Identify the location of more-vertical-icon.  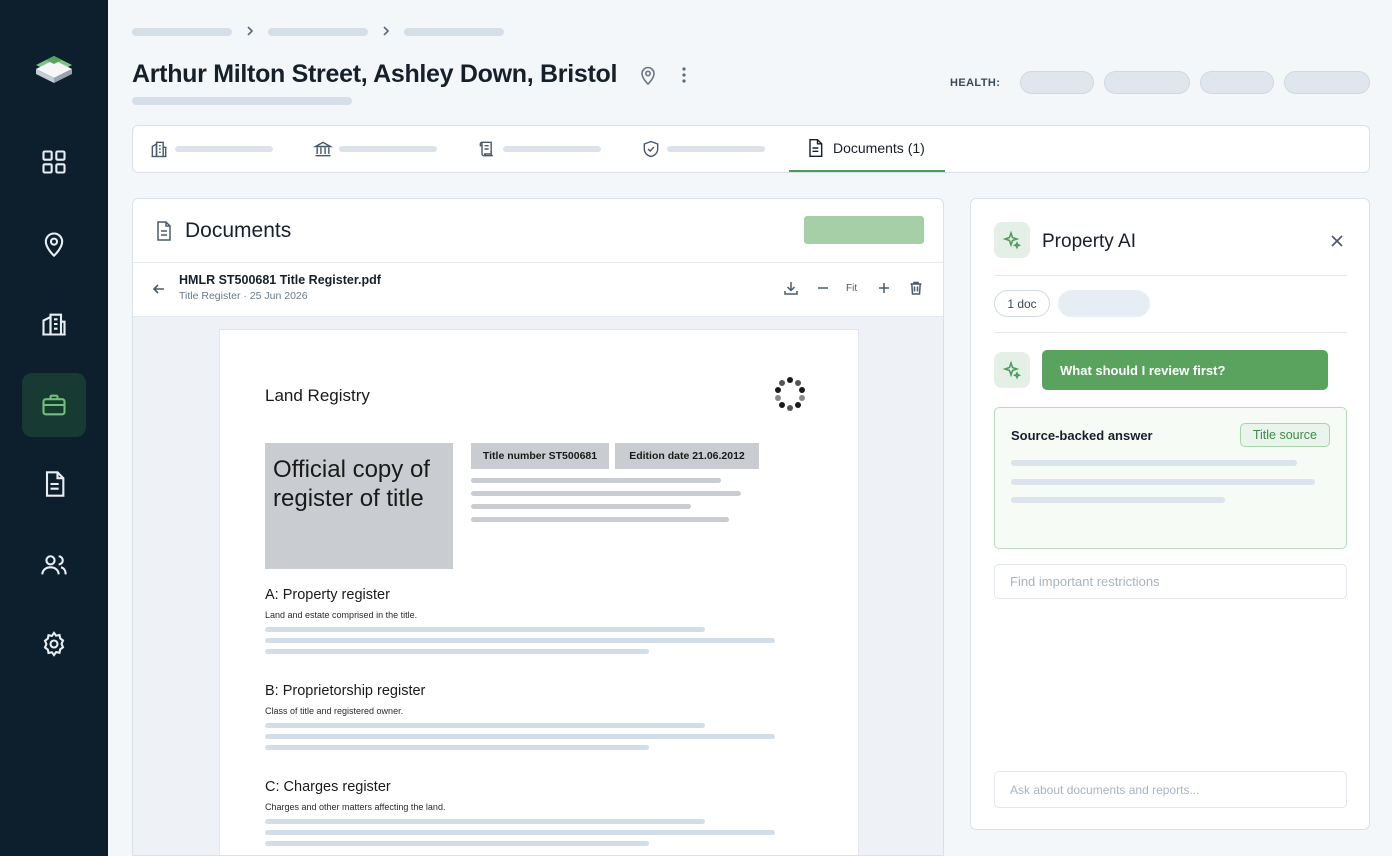
(684, 75).